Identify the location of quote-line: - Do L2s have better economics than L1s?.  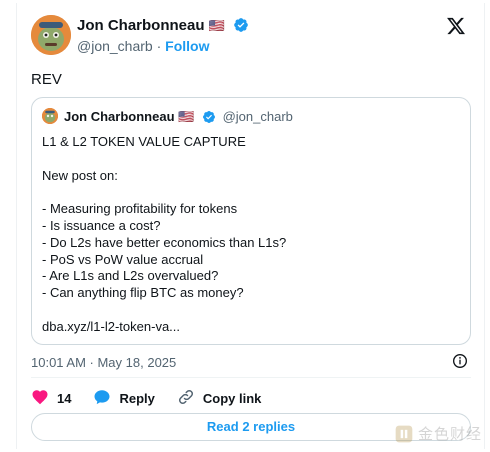
(164, 242).